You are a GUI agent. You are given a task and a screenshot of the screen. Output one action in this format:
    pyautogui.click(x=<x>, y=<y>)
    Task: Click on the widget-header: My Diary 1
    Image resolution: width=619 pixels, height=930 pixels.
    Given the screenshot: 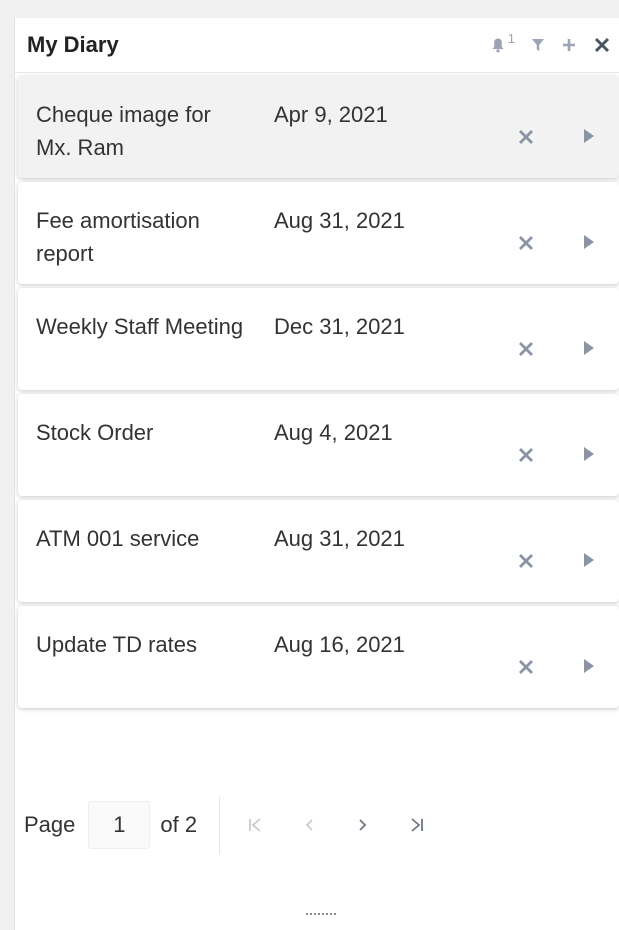 What is the action you would take?
    pyautogui.click(x=317, y=45)
    